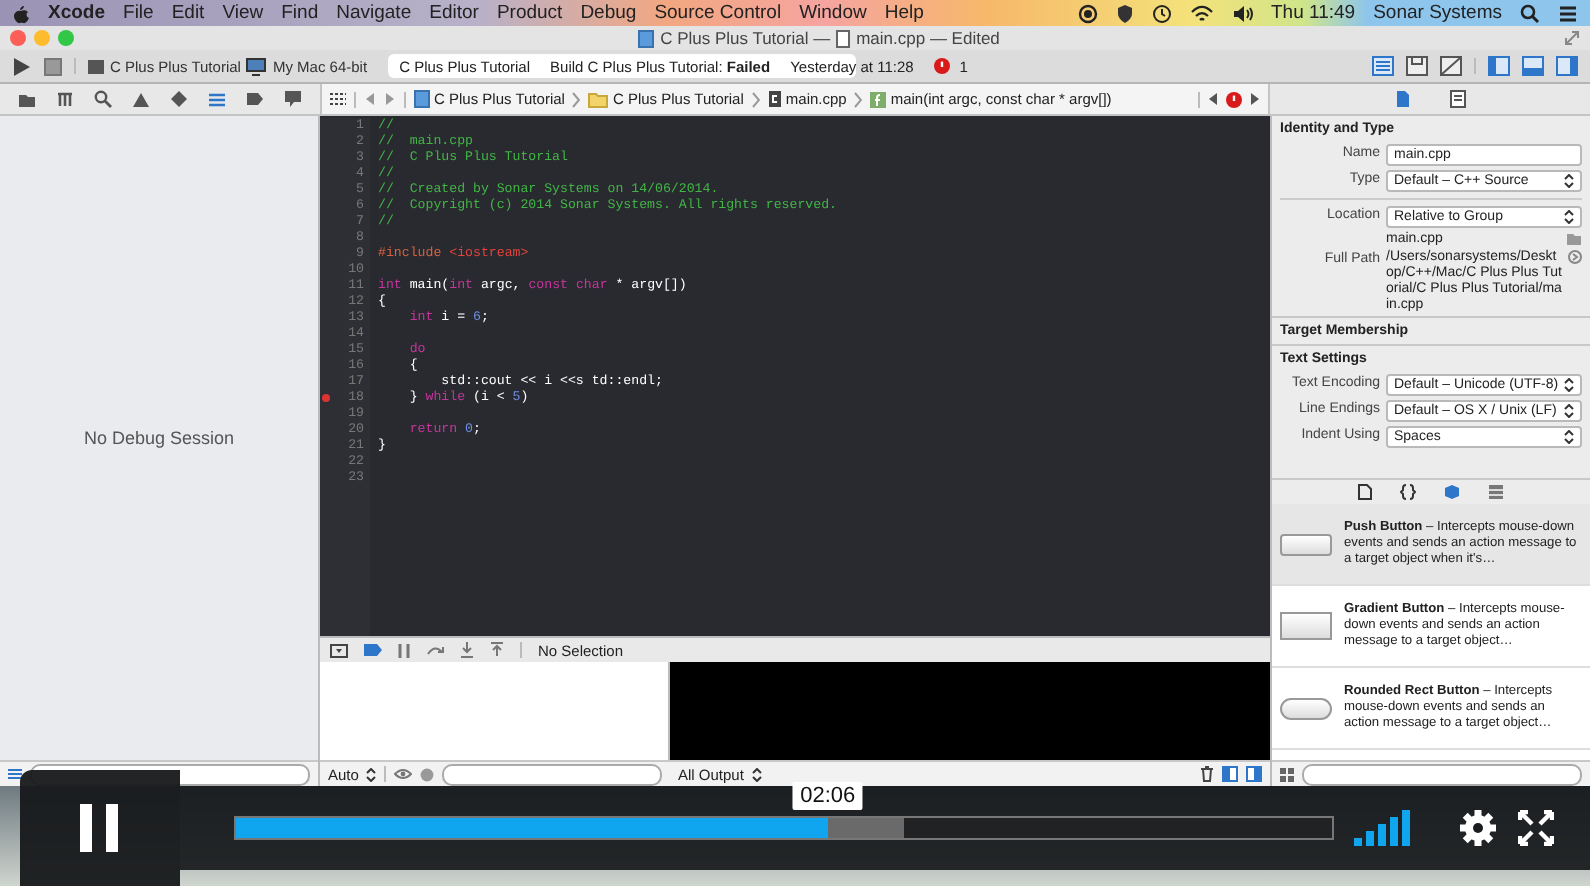 The image size is (1590, 886). What do you see at coordinates (1437, 13) in the screenshot?
I see `menu-user: Sonar Systems` at bounding box center [1437, 13].